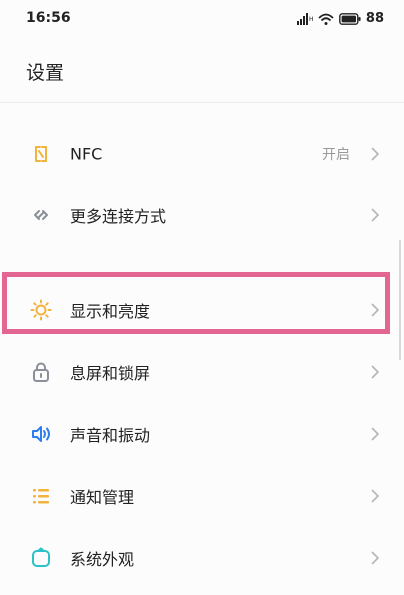  I want to click on sun-icon, so click(41, 310).